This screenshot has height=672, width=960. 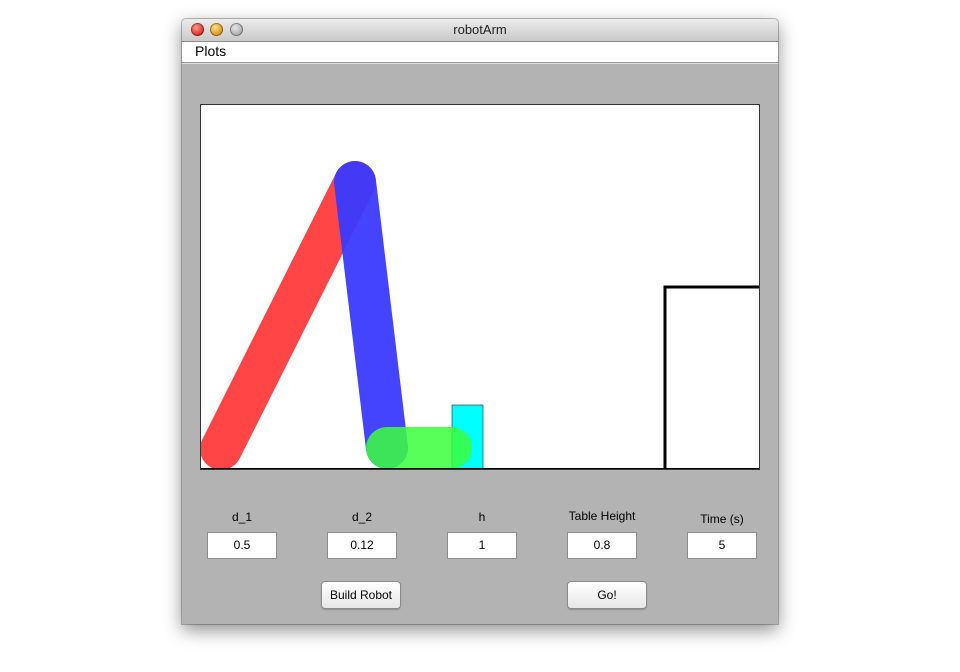 I want to click on menu-plots: Plots, so click(x=210, y=51).